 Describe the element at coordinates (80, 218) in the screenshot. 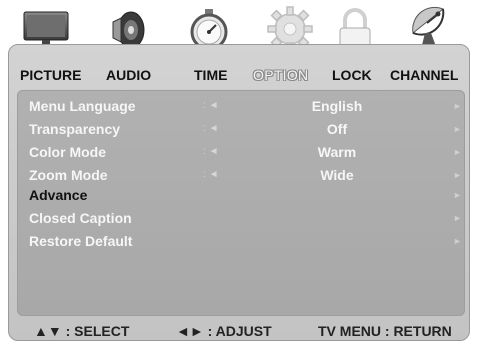

I see `menu-item-label: Closed Caption` at that location.